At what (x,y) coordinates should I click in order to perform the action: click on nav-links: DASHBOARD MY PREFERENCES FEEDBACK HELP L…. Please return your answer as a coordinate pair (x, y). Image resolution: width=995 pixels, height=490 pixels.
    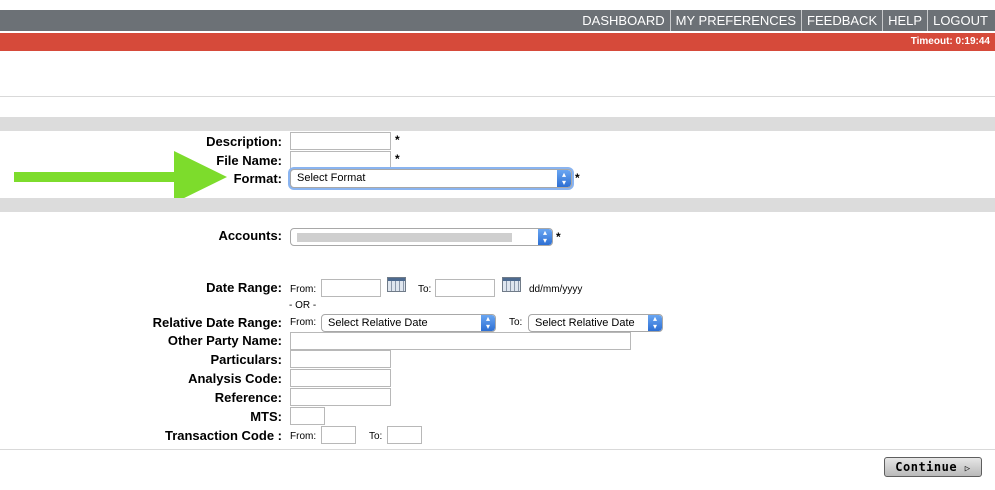
    Looking at the image, I should click on (785, 20).